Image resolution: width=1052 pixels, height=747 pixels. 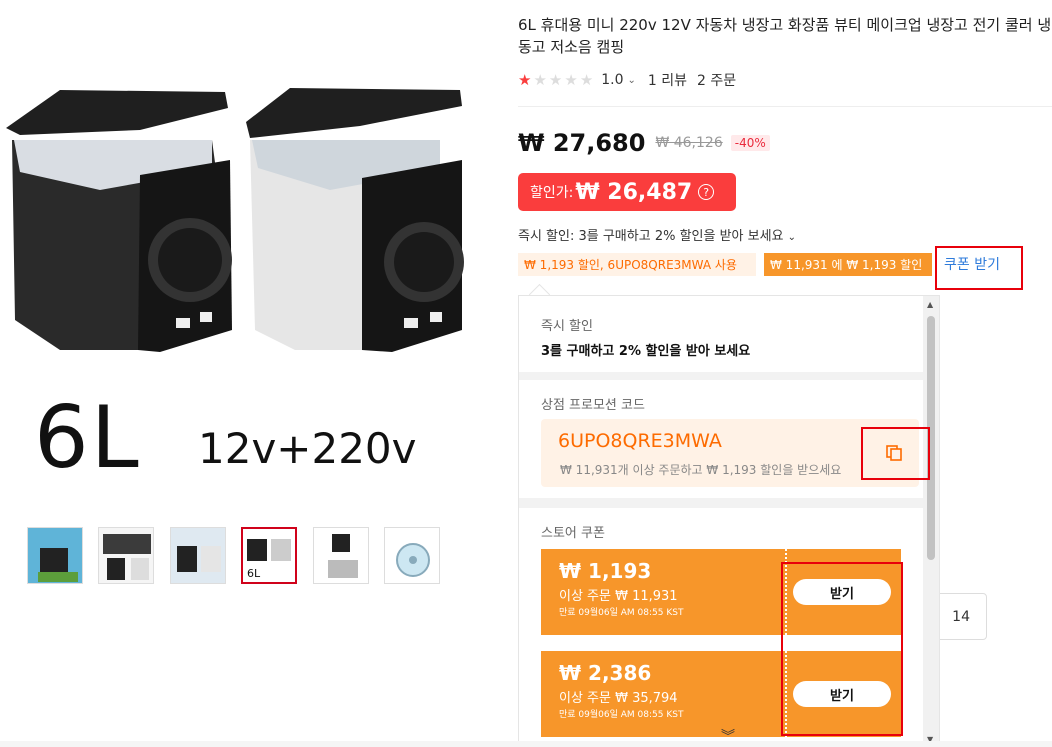 What do you see at coordinates (931, 521) in the screenshot?
I see `popup-scrollbar: ▲ ▼` at bounding box center [931, 521].